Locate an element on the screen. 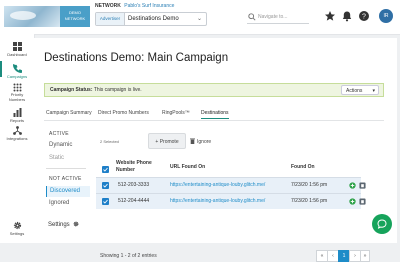 This screenshot has width=400, height=262. network-value: Pablo's Surf Insurance is located at coordinates (149, 6).